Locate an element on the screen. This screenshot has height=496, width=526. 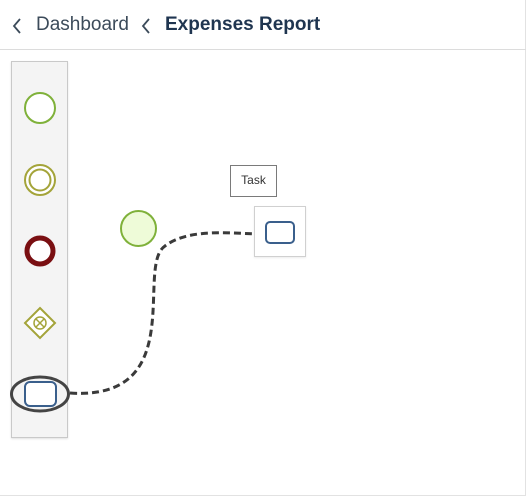
canvas-start-event is located at coordinates (138, 228).